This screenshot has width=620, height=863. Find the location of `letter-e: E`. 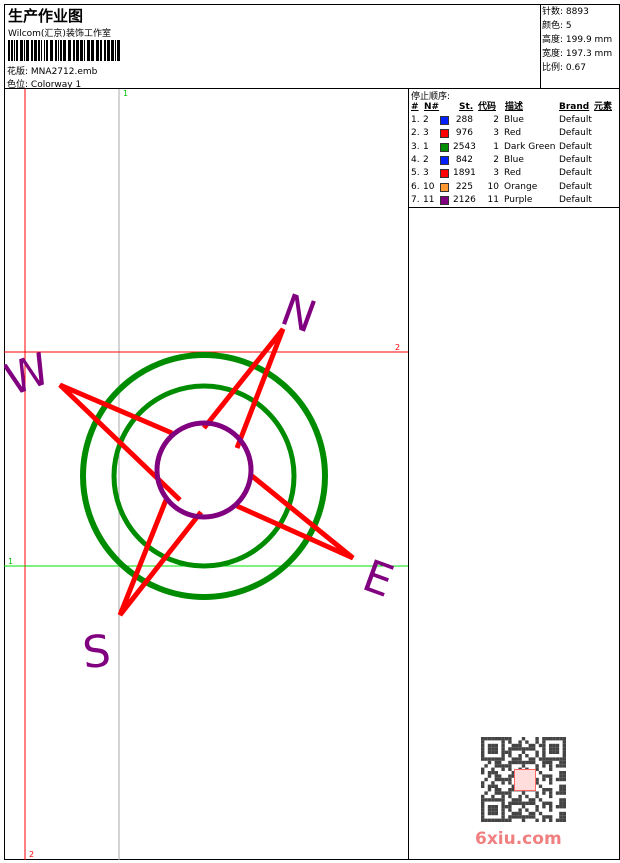

letter-e: E is located at coordinates (378, 578).